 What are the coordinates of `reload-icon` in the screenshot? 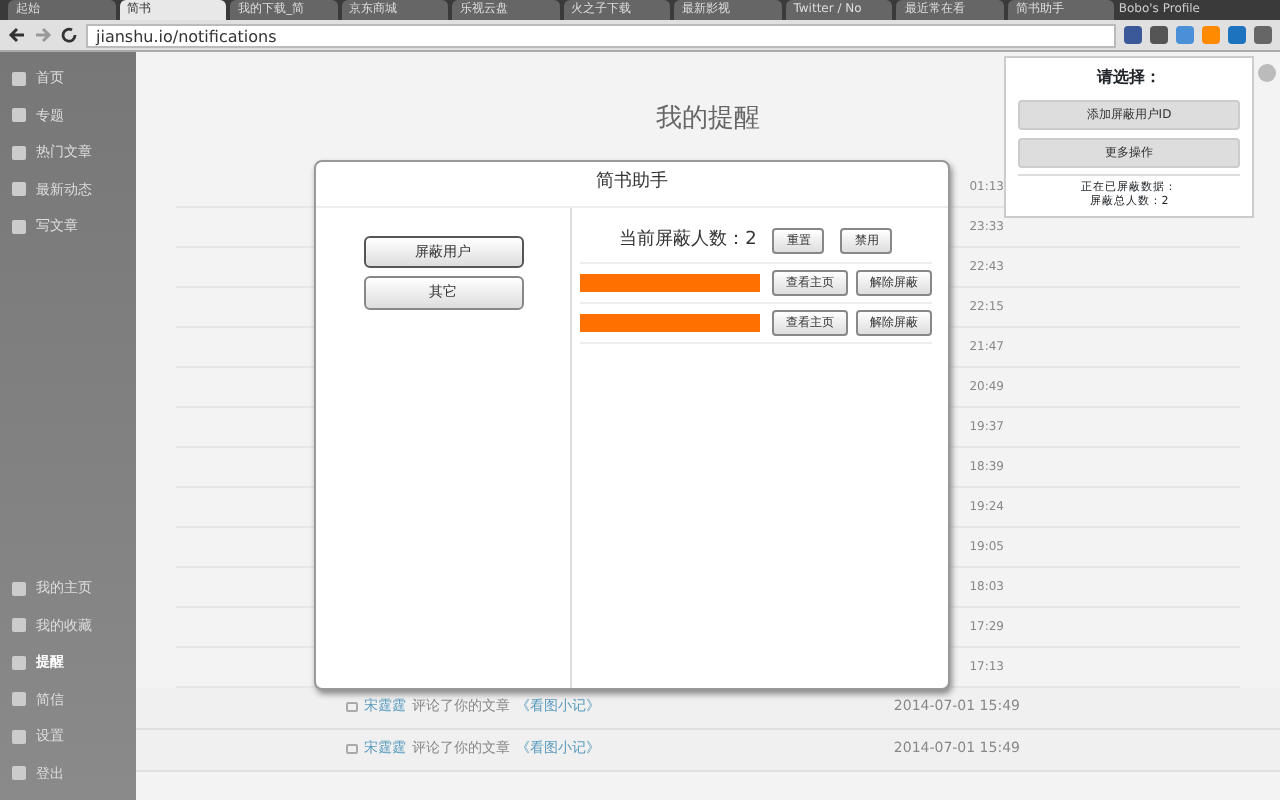 It's located at (69, 35).